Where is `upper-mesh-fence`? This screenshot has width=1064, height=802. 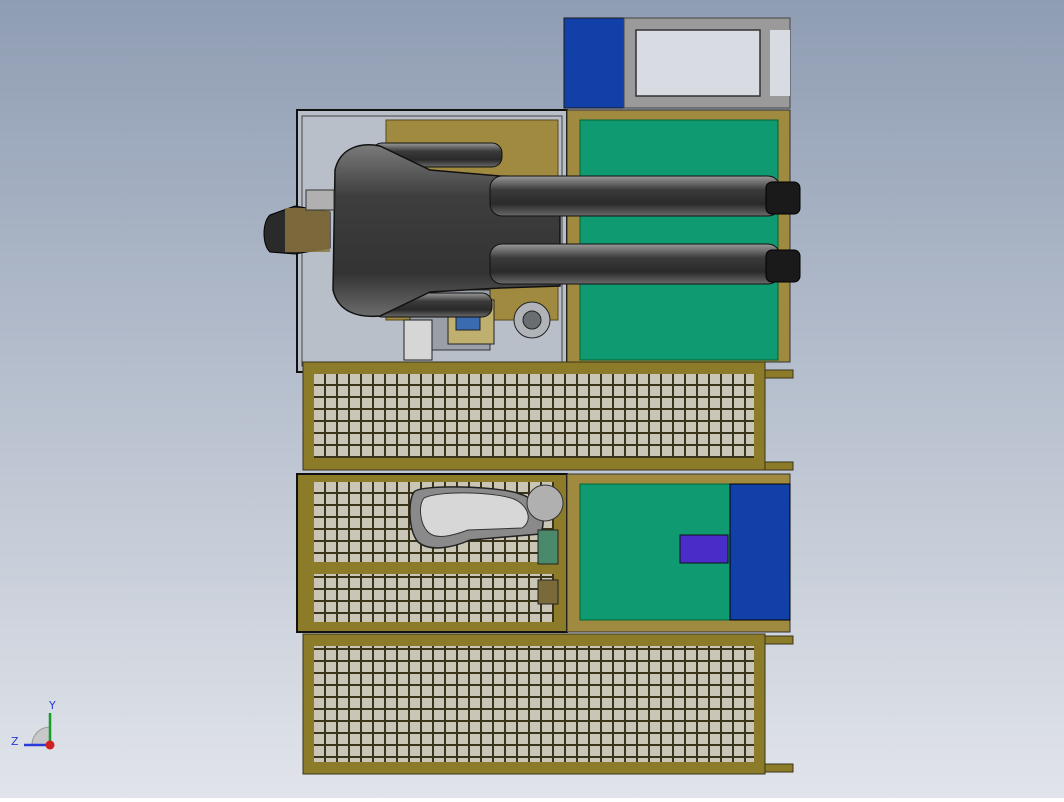
upper-mesh-fence is located at coordinates (548, 416).